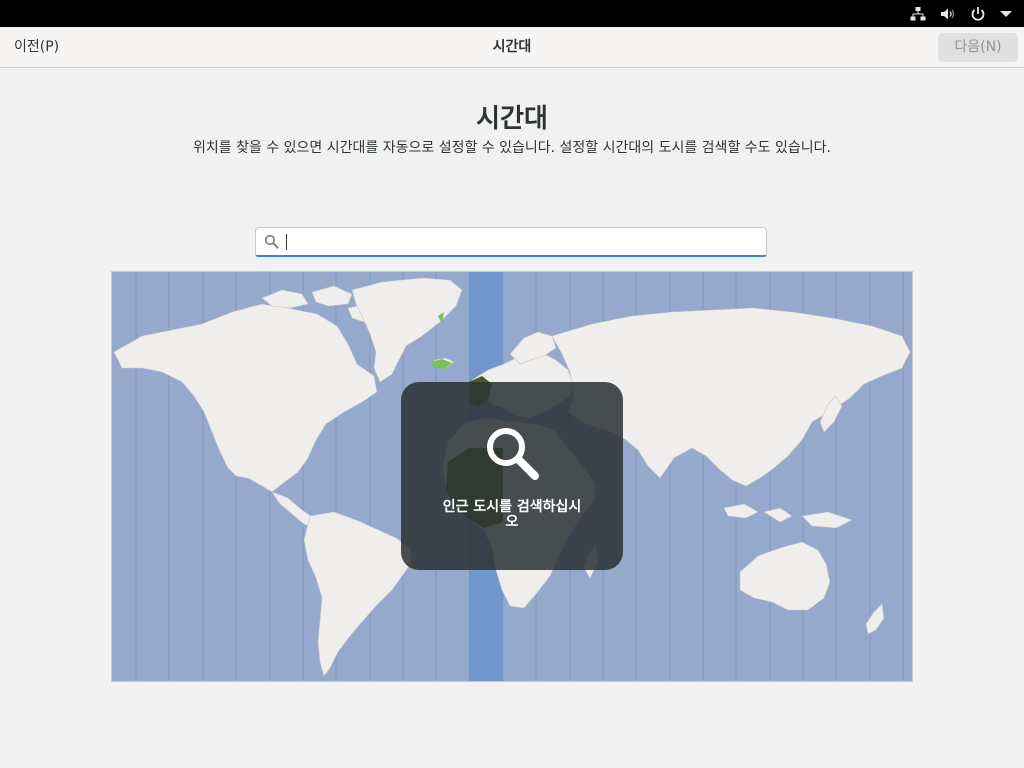  What do you see at coordinates (948, 14) in the screenshot?
I see `volume-icon` at bounding box center [948, 14].